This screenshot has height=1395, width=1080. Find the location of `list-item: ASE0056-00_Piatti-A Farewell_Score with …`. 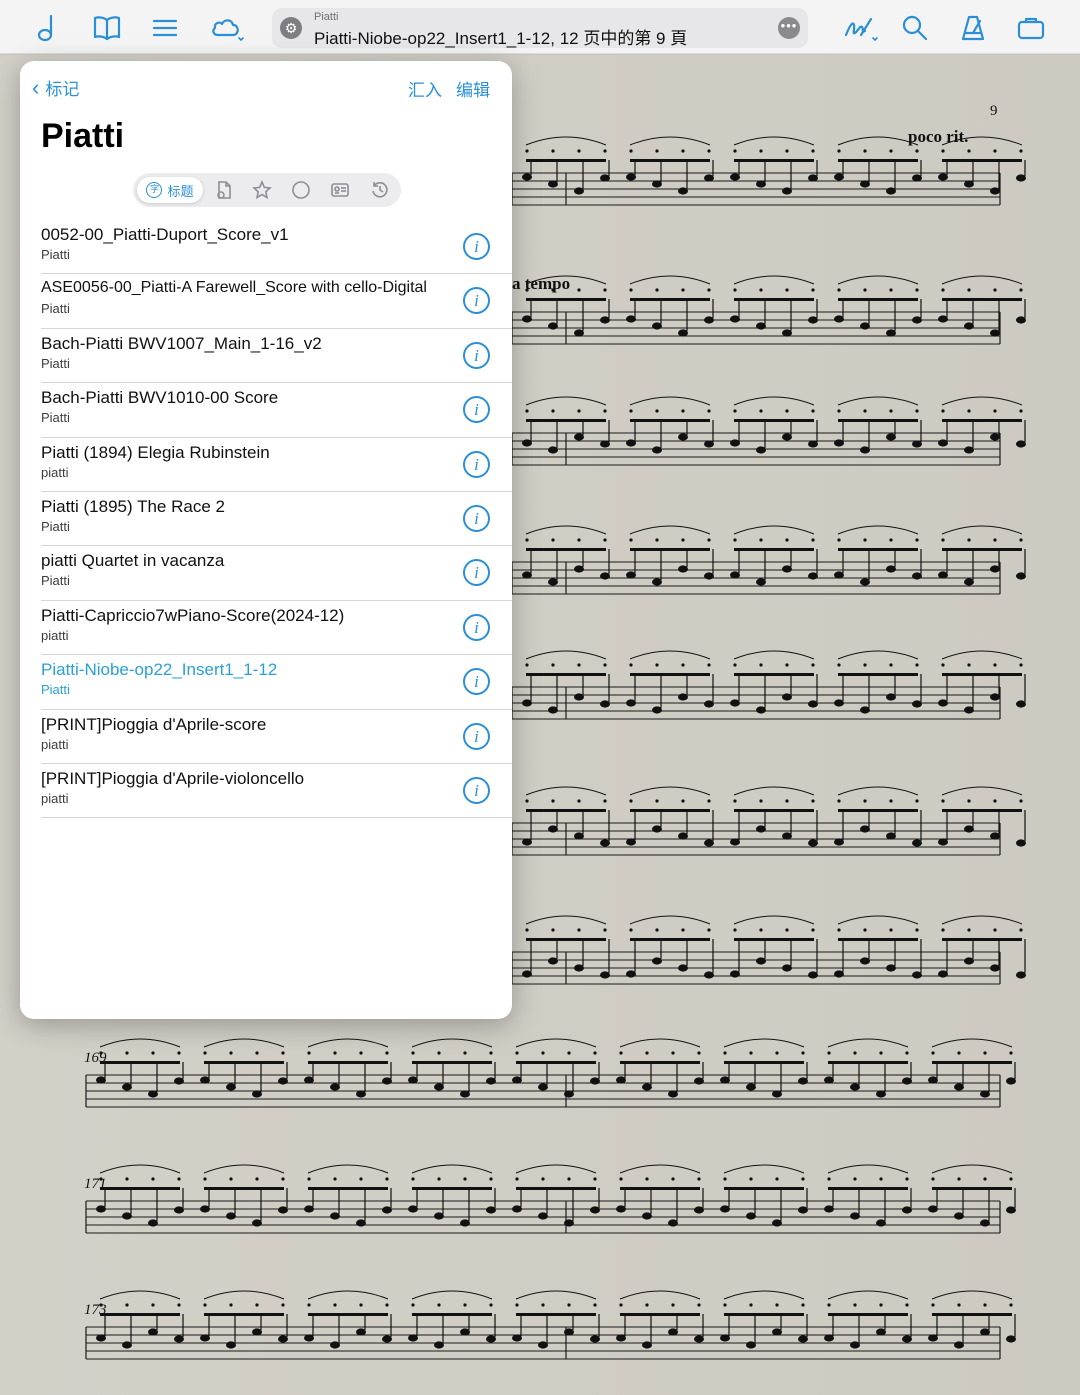

list-item: ASE0056-00_Piatti-A Farewell_Score with … is located at coordinates (276, 301).